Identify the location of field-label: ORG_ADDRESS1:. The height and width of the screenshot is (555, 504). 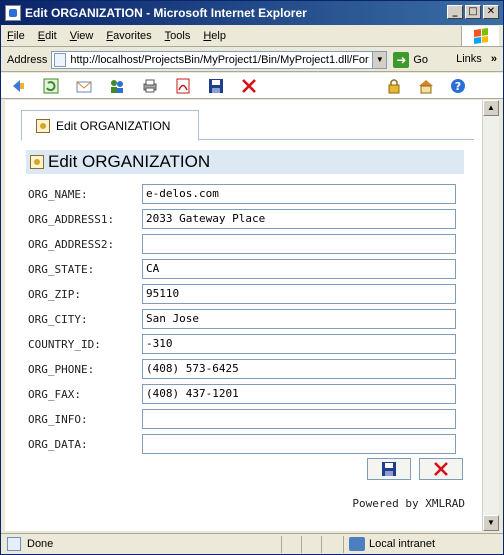
(71, 219).